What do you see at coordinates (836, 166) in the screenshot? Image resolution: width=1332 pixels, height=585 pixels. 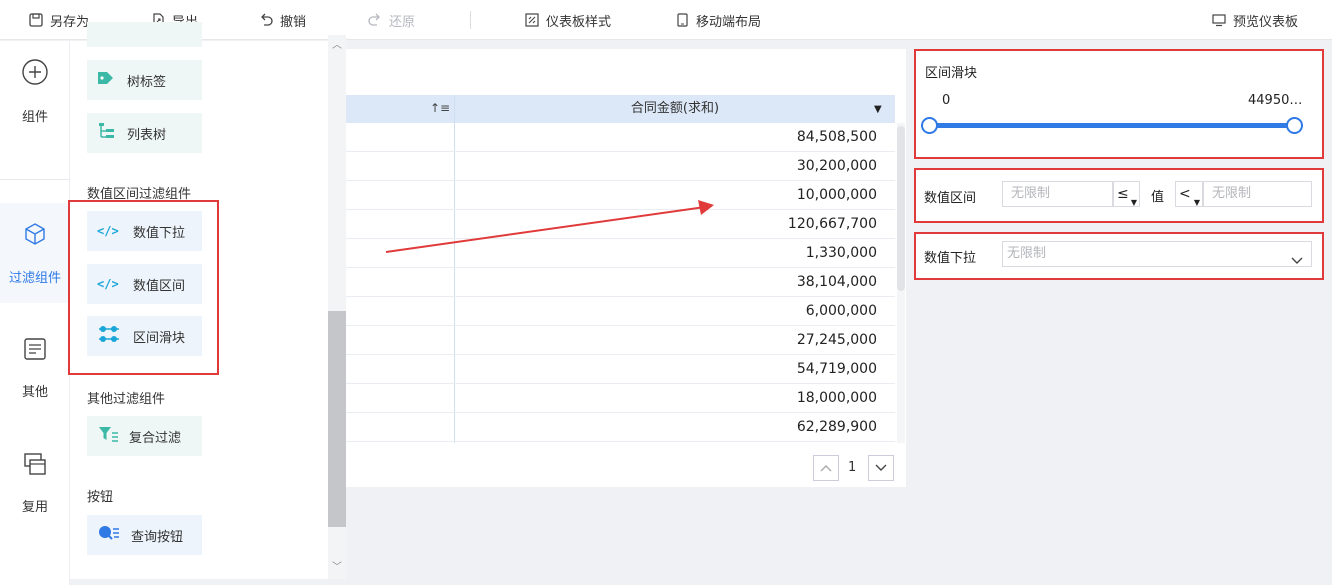 I see `contract-amount-cell: 30,200,000` at bounding box center [836, 166].